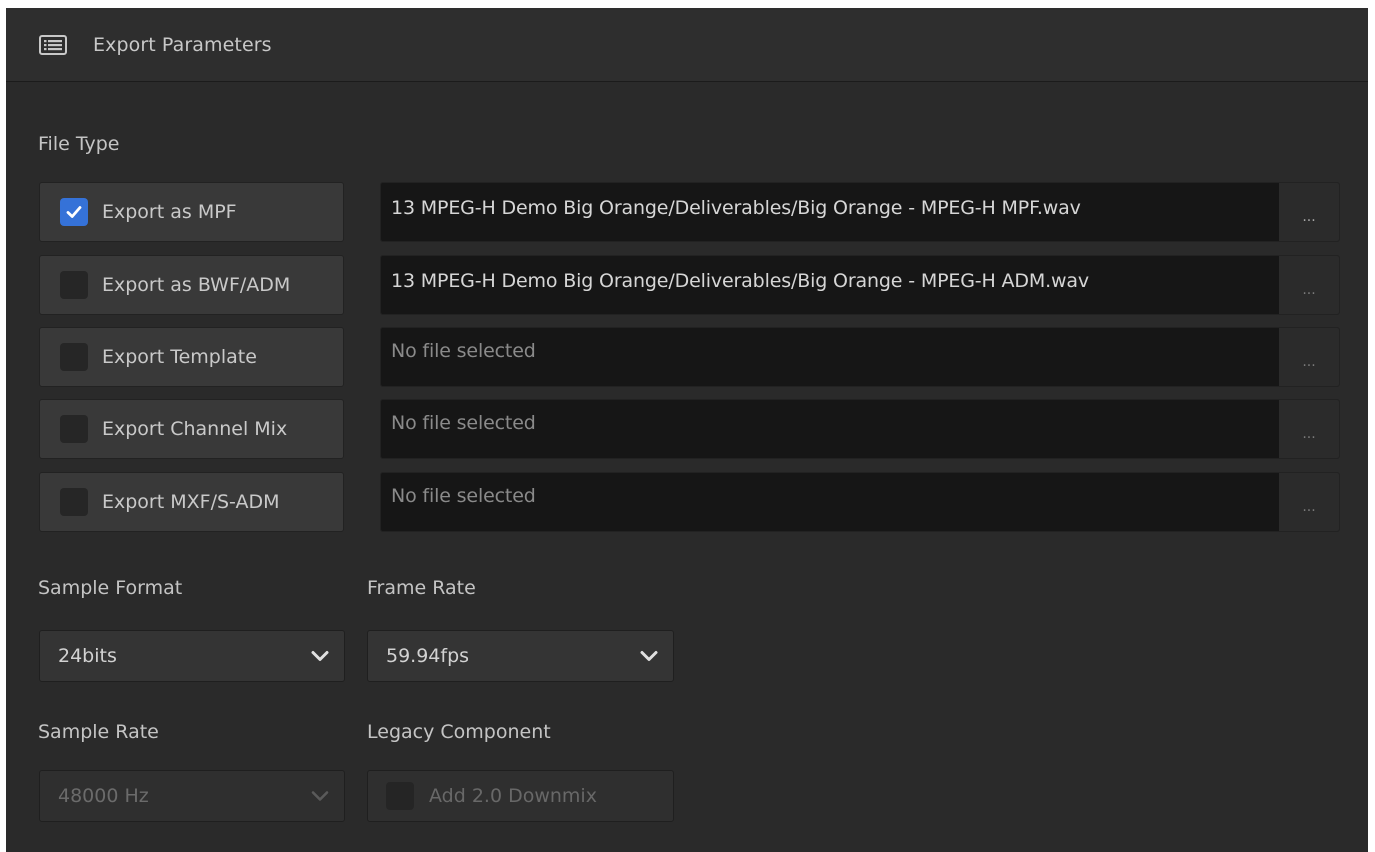 The width and height of the screenshot is (1375, 852). I want to click on export-mxf-s-adm-label: Export MXF/S-ADM, so click(191, 502).